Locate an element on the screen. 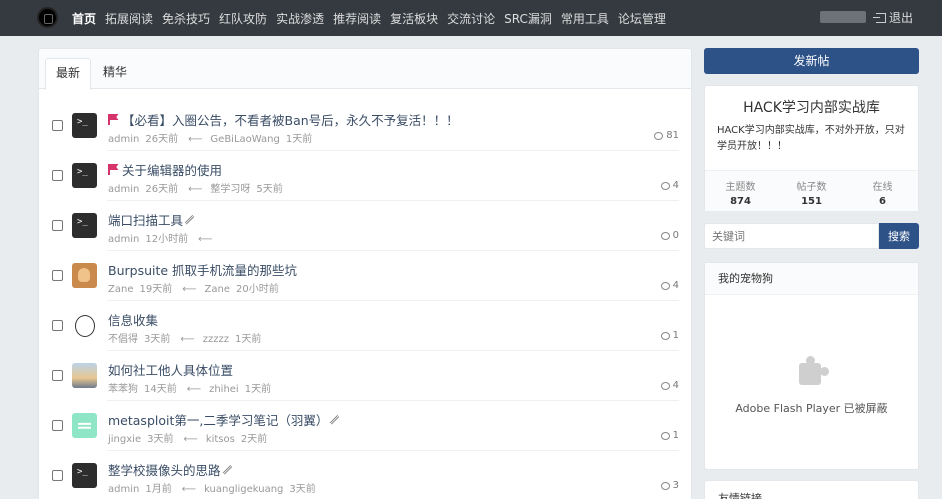  thread-title: 【必看】入圈公告，不看者被Ban号后，永久不予复活！！！ is located at coordinates (283, 119).